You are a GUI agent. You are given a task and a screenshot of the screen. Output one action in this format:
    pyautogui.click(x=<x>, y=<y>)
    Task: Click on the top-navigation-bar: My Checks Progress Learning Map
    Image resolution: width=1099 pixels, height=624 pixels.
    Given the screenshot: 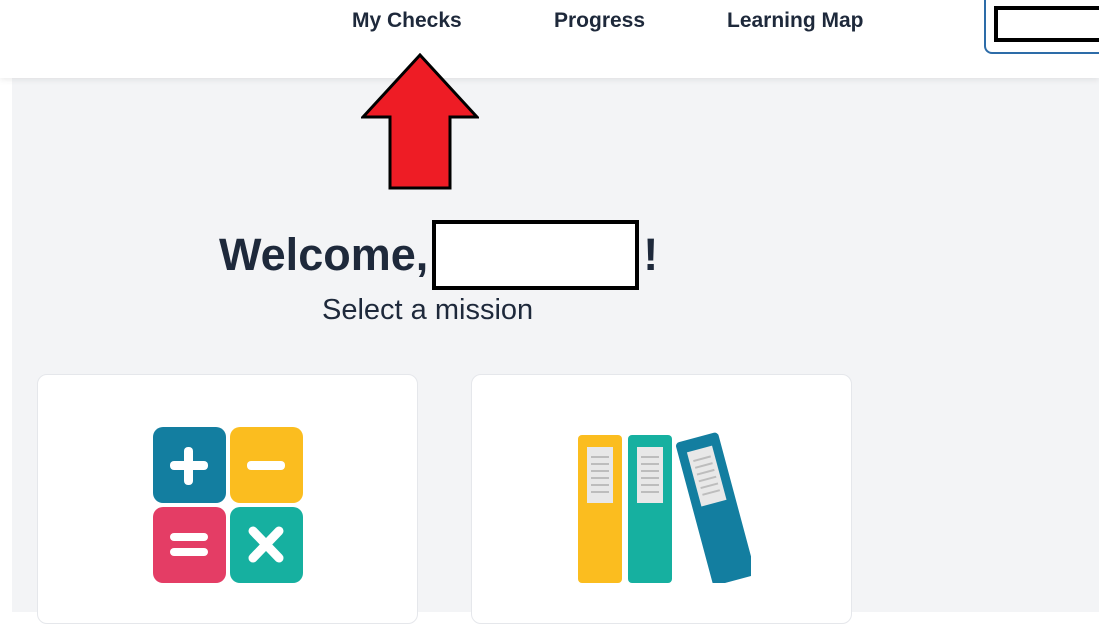 What is the action you would take?
    pyautogui.click(x=549, y=39)
    